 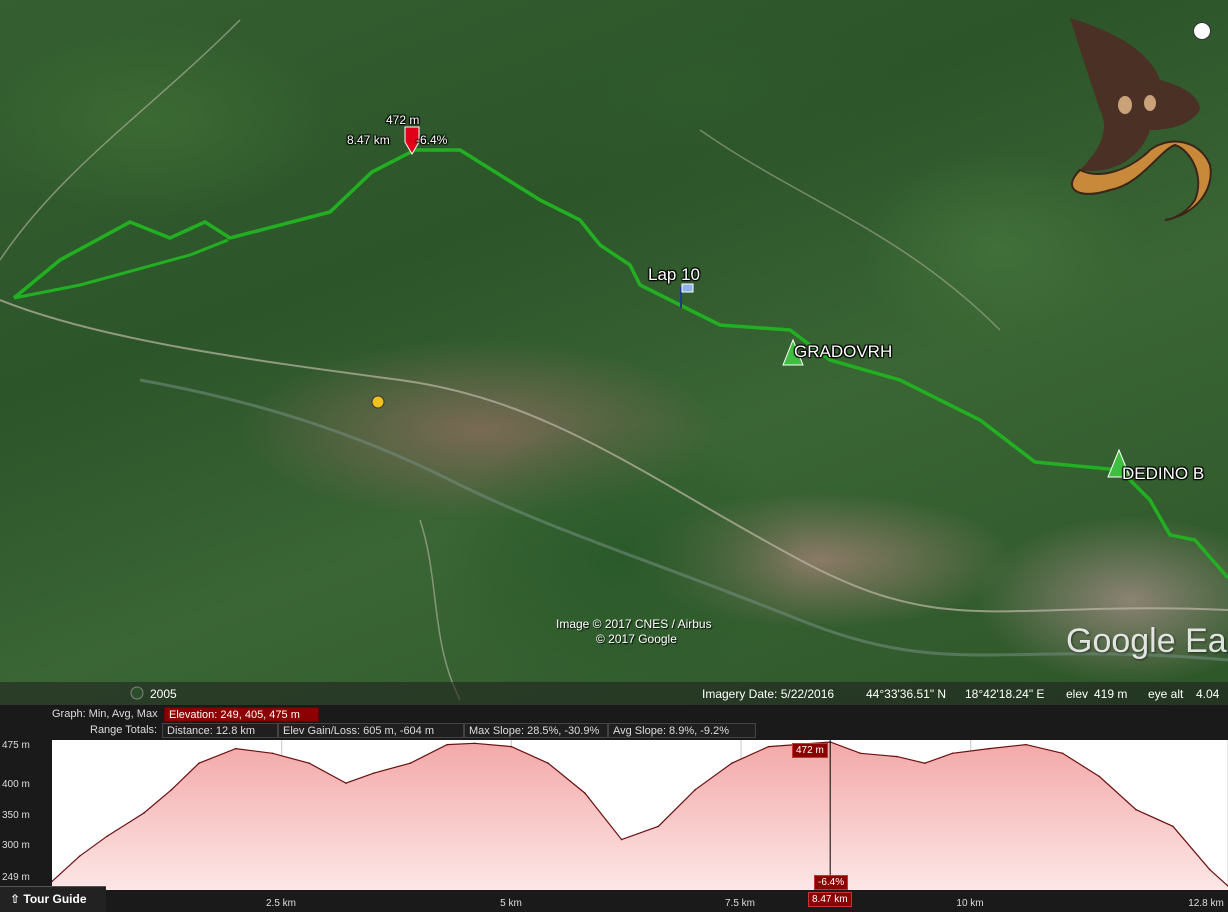 What do you see at coordinates (1202, 31) in the screenshot?
I see `compass-icon` at bounding box center [1202, 31].